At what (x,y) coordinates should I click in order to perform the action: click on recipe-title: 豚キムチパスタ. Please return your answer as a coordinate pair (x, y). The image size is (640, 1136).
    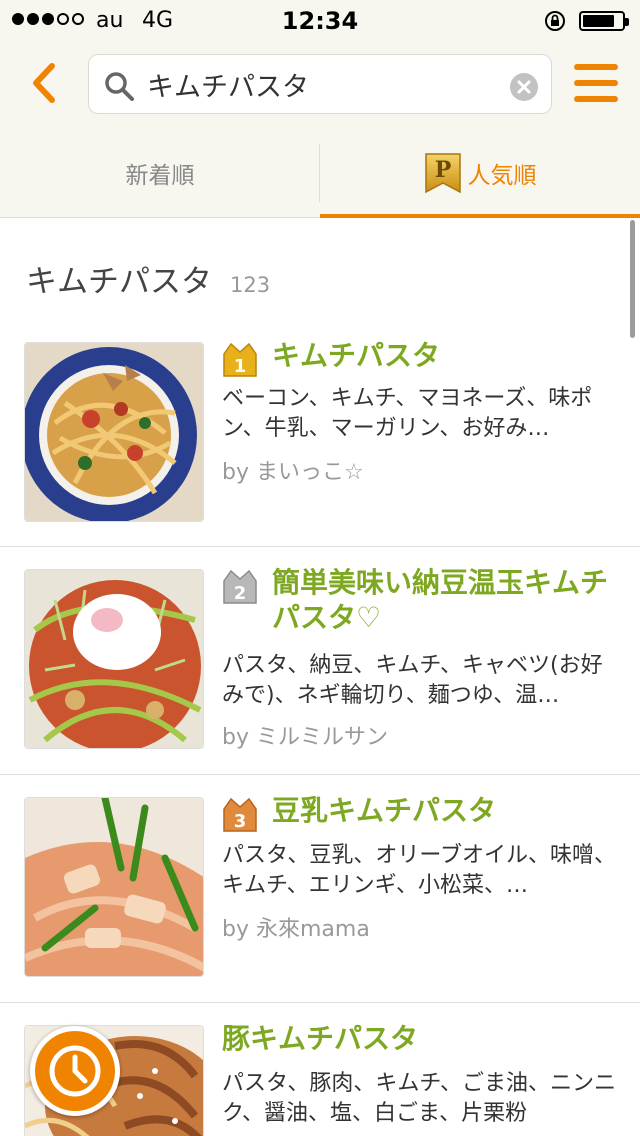
    Looking at the image, I should click on (417, 1038).